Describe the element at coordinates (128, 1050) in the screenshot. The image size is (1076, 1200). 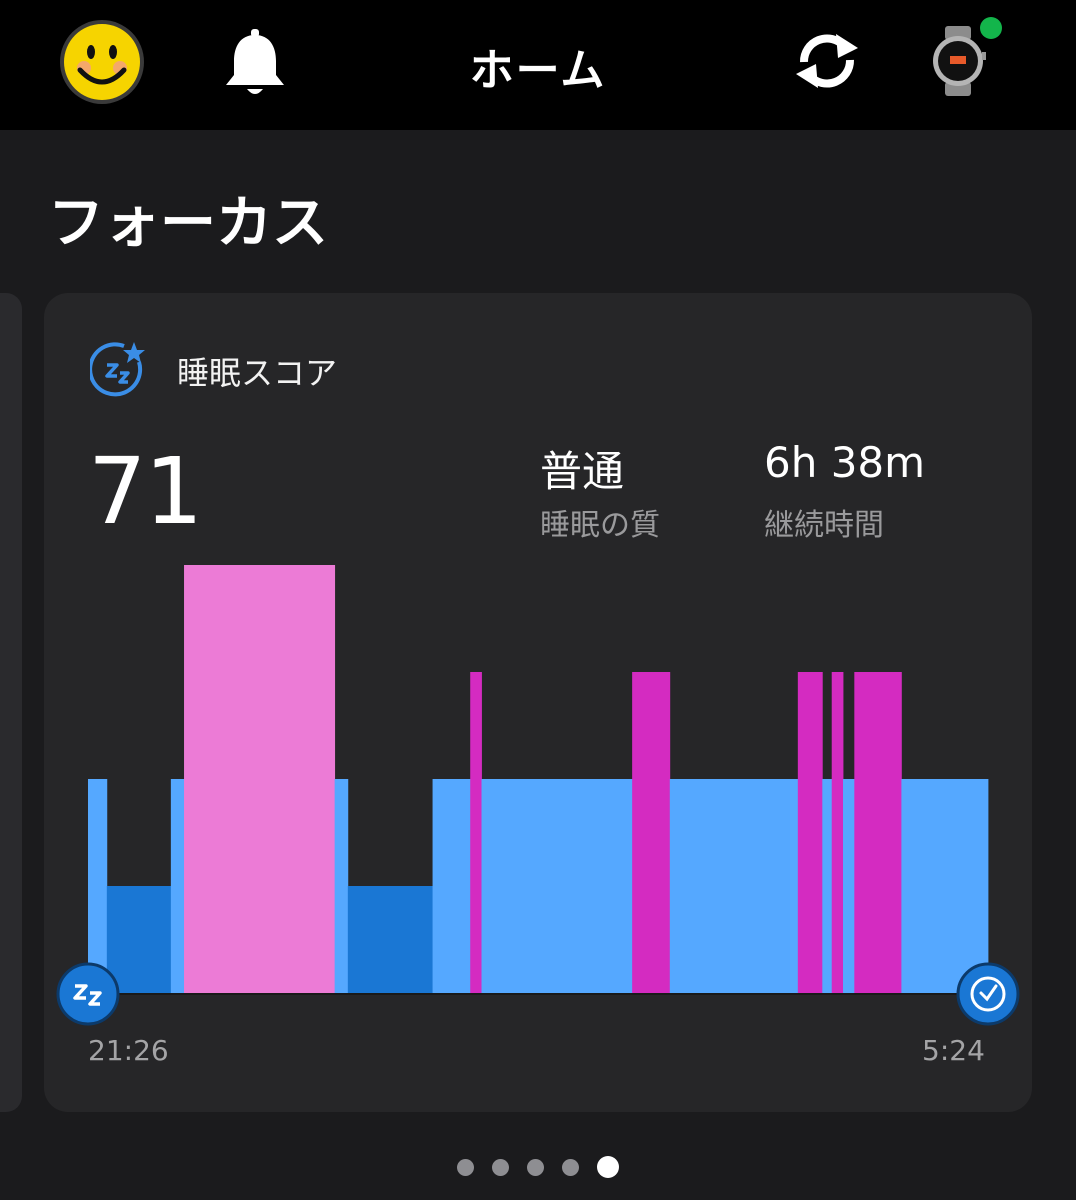
I see `chart-start-time: 21:26` at that location.